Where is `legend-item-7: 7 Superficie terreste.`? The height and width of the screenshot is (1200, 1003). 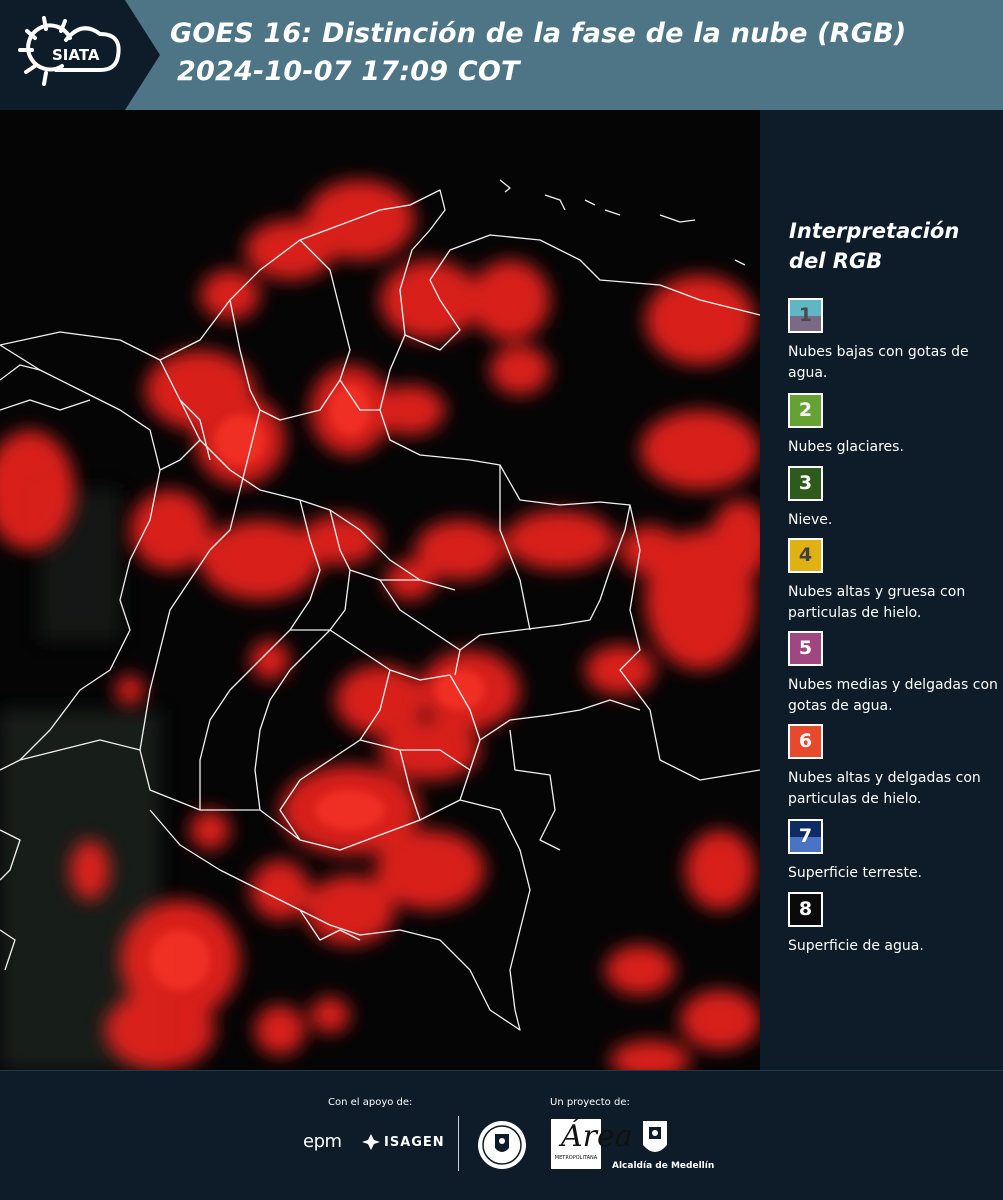
legend-item-7: 7 Superficie terreste. is located at coordinates (894, 851).